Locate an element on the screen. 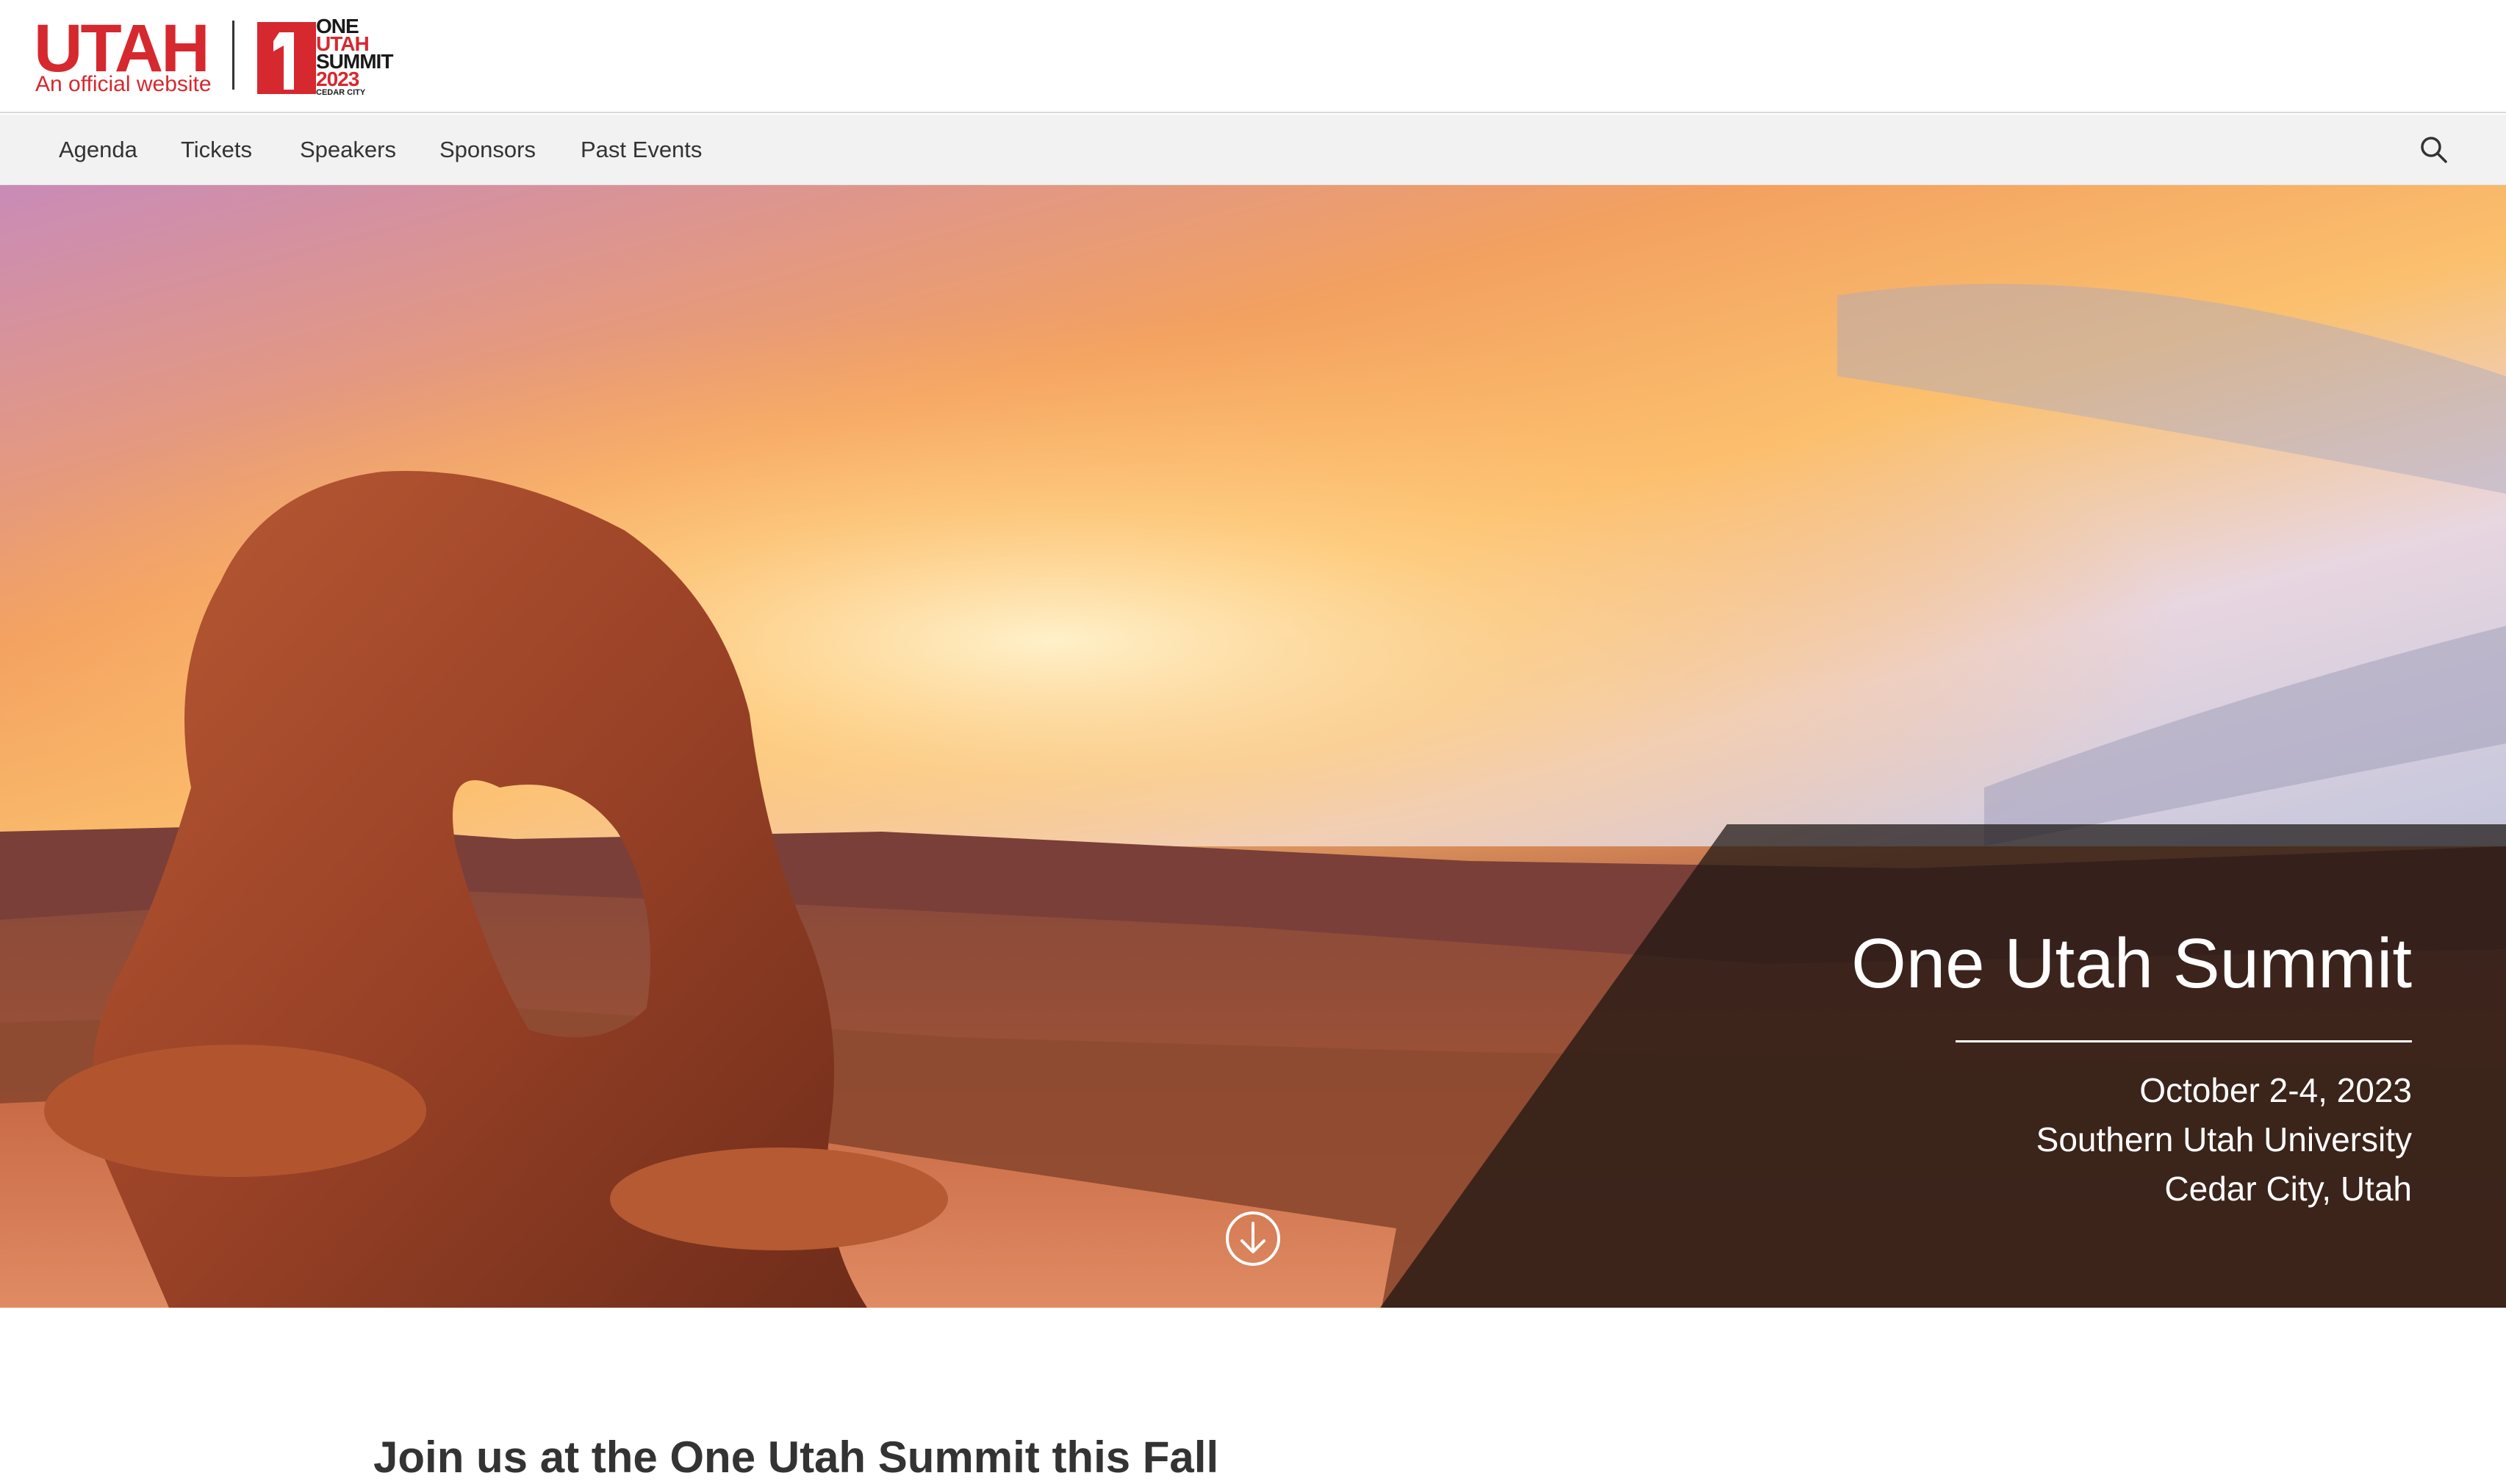  hero-title-divider is located at coordinates (2184, 1041).